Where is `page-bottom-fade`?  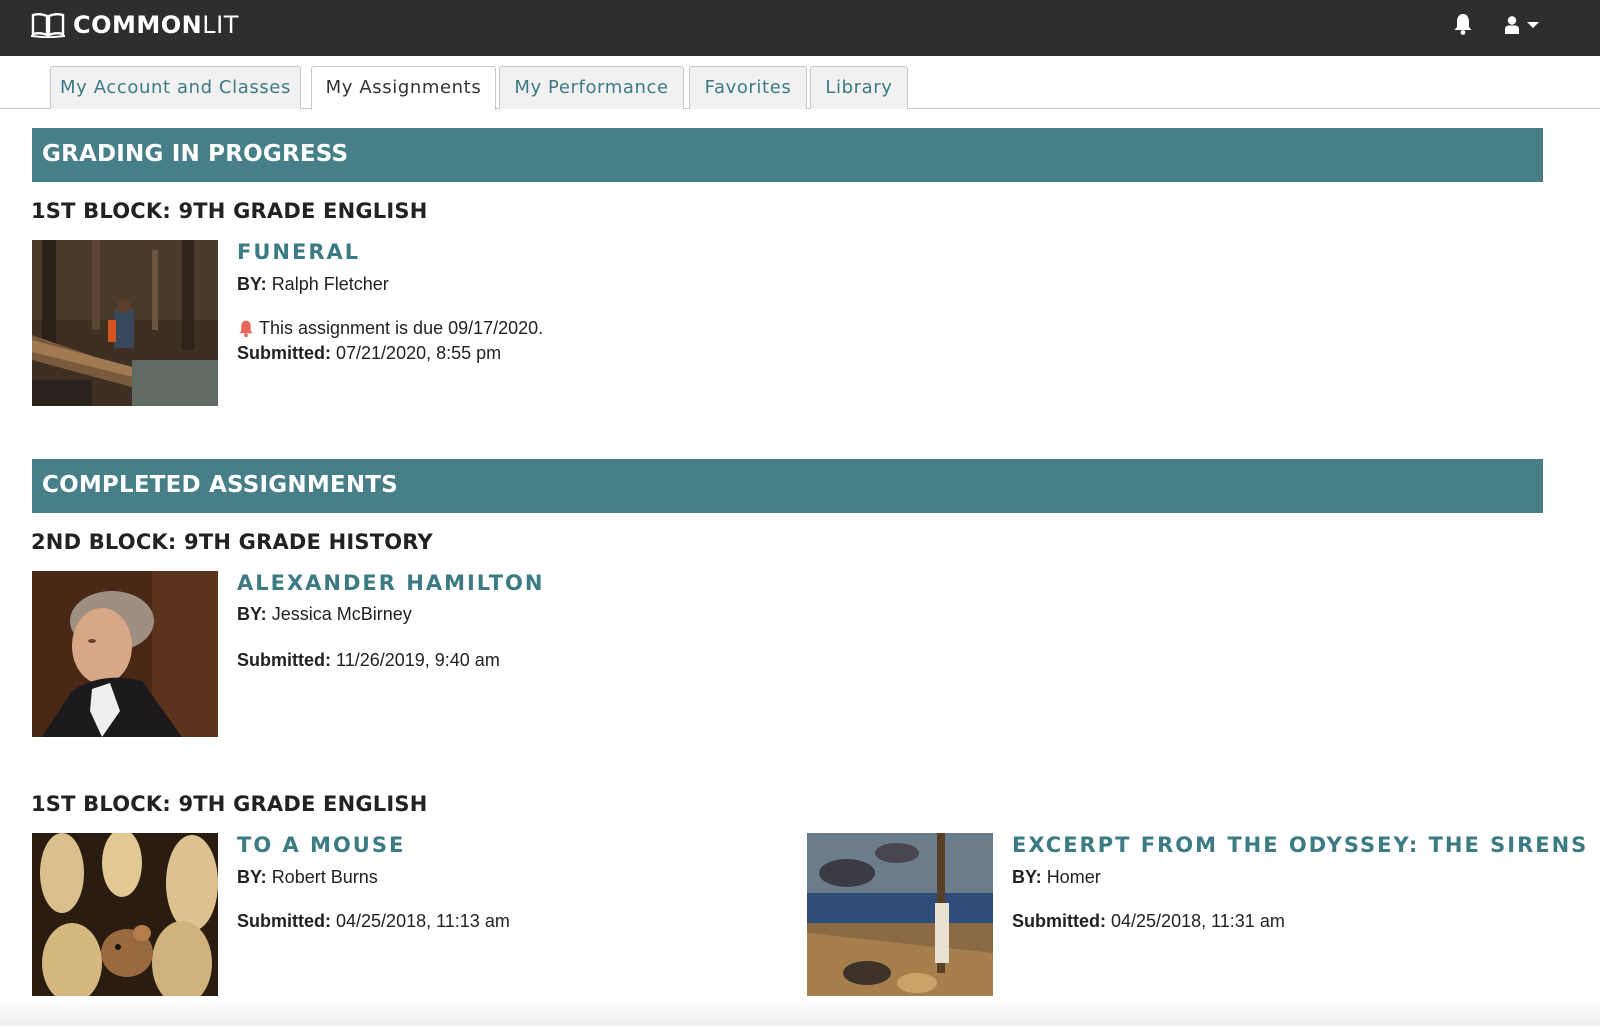
page-bottom-fade is located at coordinates (800, 1011).